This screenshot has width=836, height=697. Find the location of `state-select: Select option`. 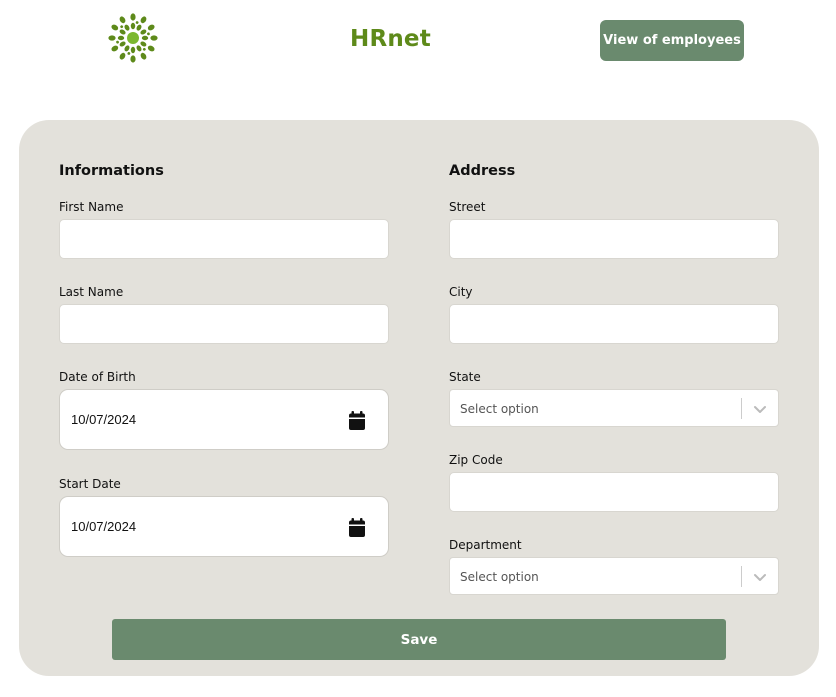

state-select: Select option is located at coordinates (614, 408).